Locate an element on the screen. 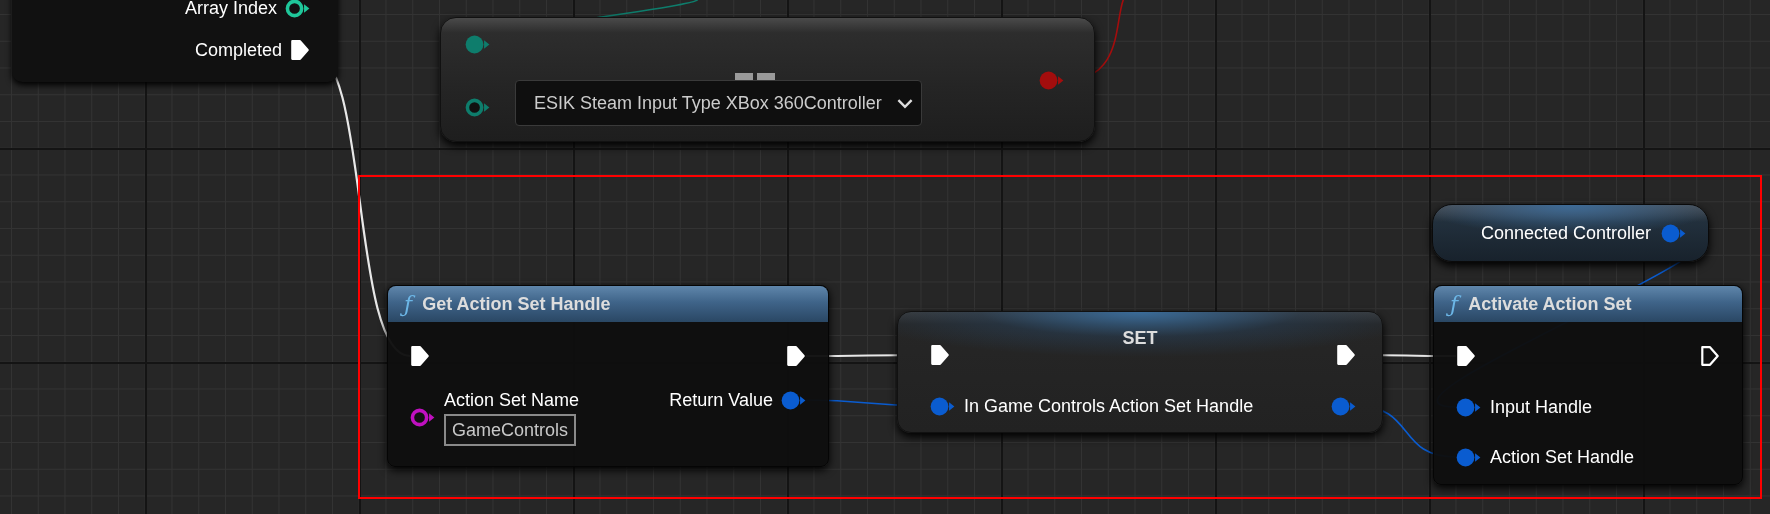  enum-dropdown: ESIK Steam Input Type XBox 360Controller is located at coordinates (718, 103).